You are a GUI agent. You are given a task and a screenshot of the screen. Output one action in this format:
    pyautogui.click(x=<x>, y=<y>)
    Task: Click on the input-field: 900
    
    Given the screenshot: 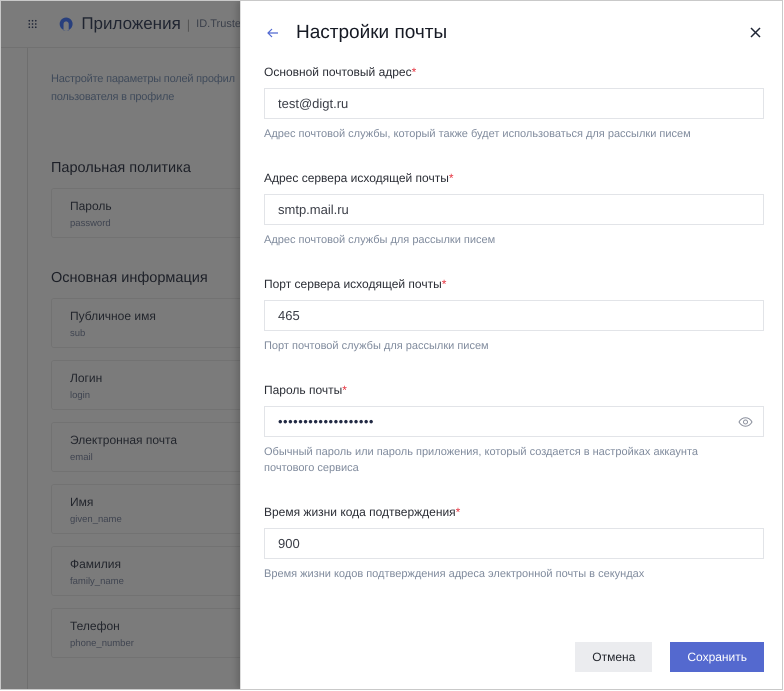 What is the action you would take?
    pyautogui.click(x=514, y=543)
    